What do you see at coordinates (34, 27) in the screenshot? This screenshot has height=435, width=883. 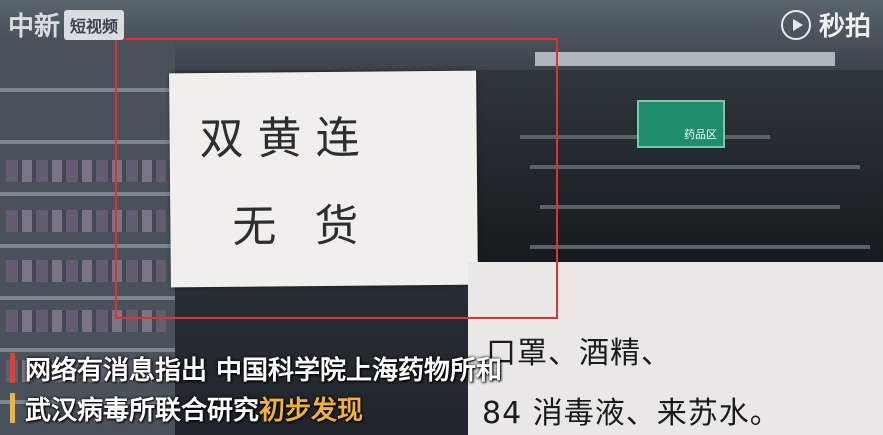 I see `brand-logo: 中新` at bounding box center [34, 27].